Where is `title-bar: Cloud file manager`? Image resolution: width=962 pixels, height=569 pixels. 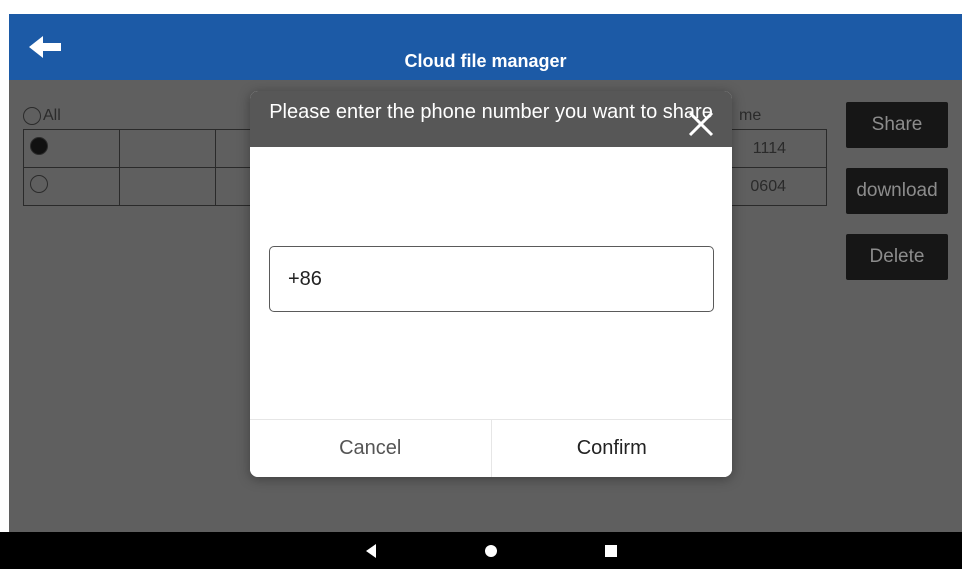 title-bar: Cloud file manager is located at coordinates (485, 47).